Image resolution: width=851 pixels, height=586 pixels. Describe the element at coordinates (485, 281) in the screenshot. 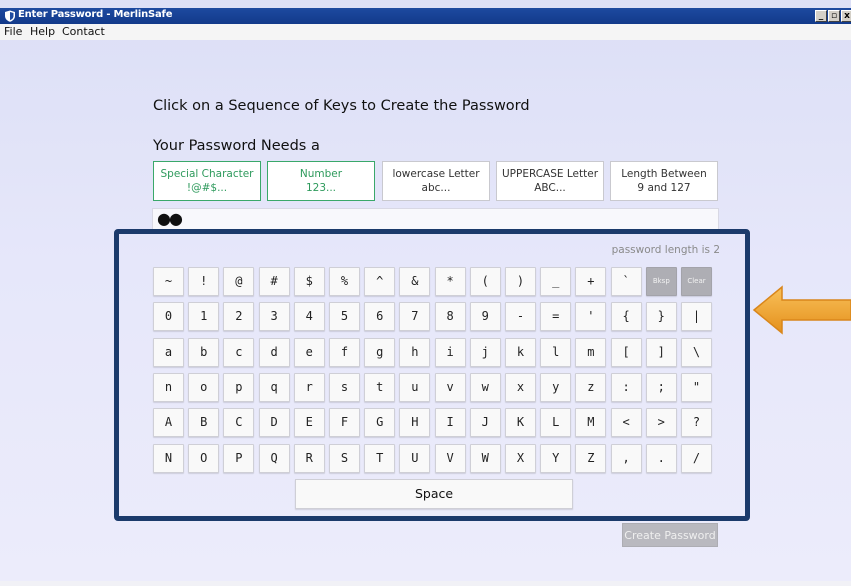

I see `keyboard-key: (` at that location.